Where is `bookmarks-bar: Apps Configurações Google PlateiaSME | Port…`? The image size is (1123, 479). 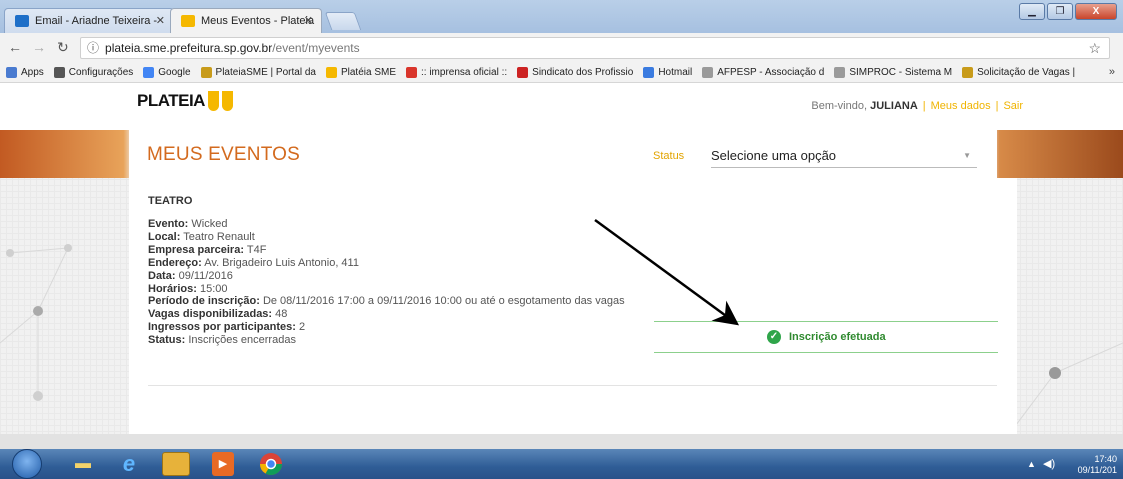
bookmarks-bar: Apps Configurações Google PlateiaSME | Port… is located at coordinates (561, 73).